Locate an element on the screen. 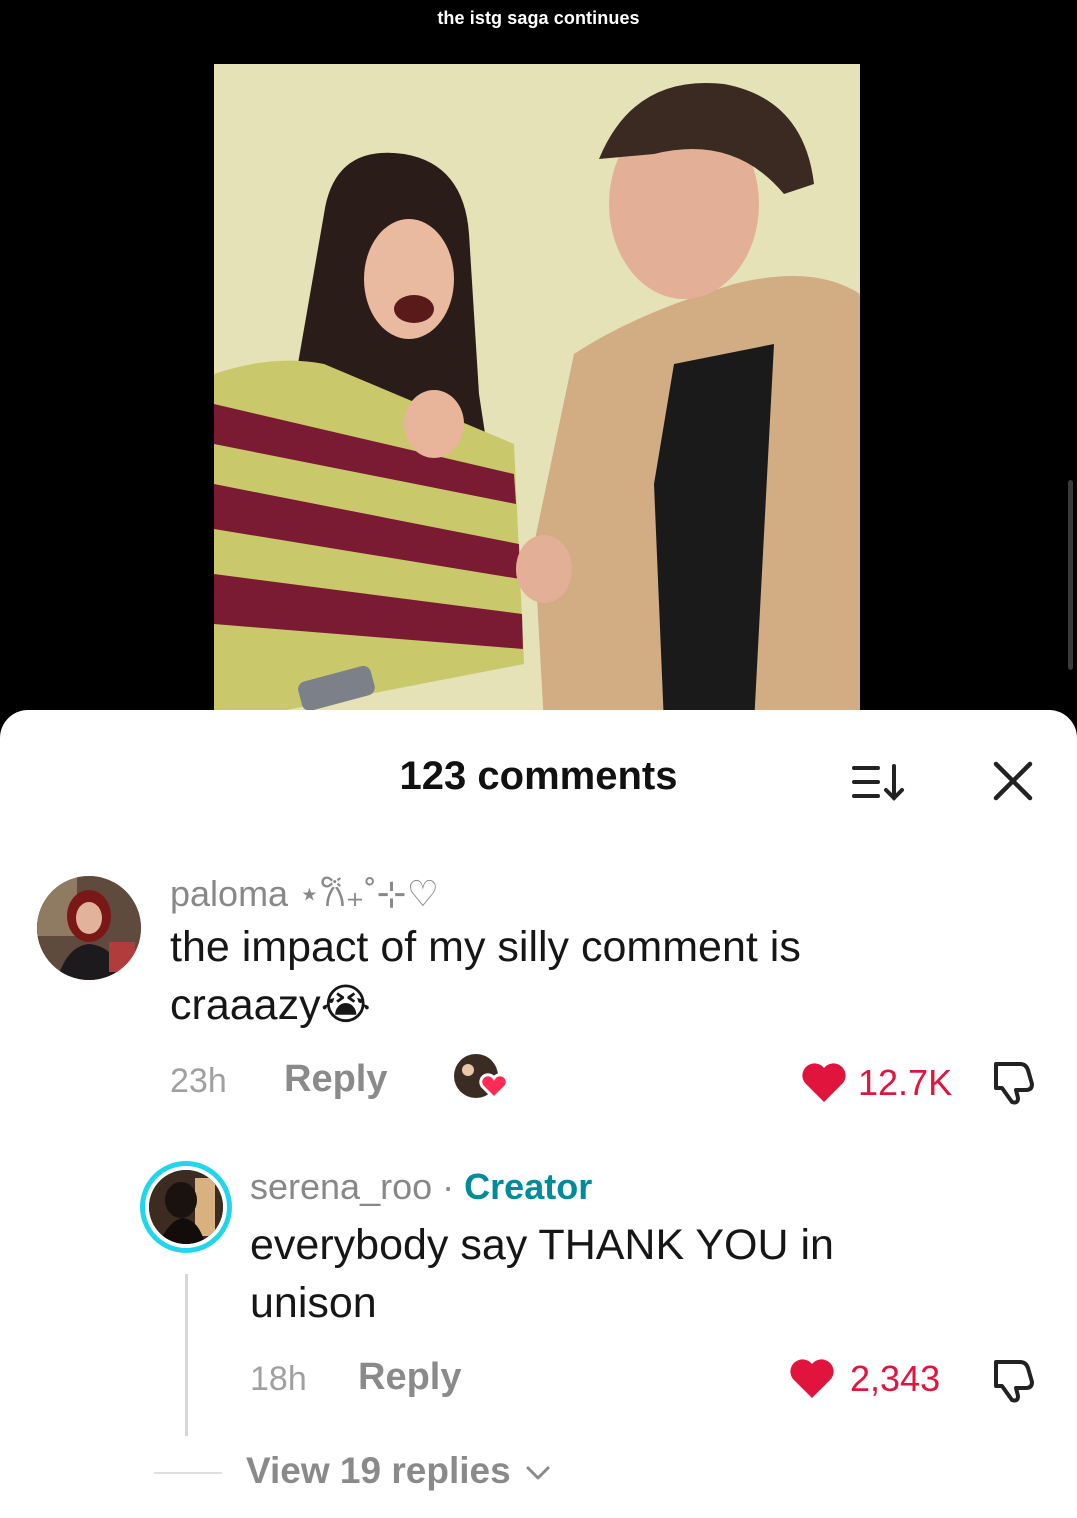 Image resolution: width=1077 pixels, height=1518 pixels. reply-username-line: serena_roo · Creator is located at coordinates (421, 1187).